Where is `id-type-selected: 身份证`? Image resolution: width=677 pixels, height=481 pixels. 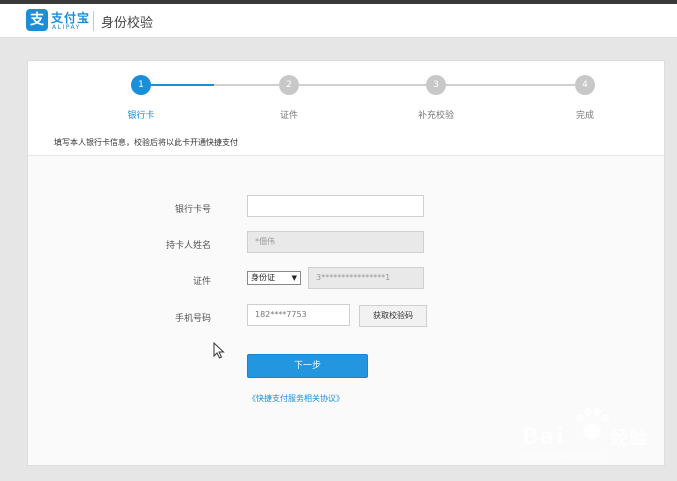
id-type-selected: 身份证 is located at coordinates (263, 277).